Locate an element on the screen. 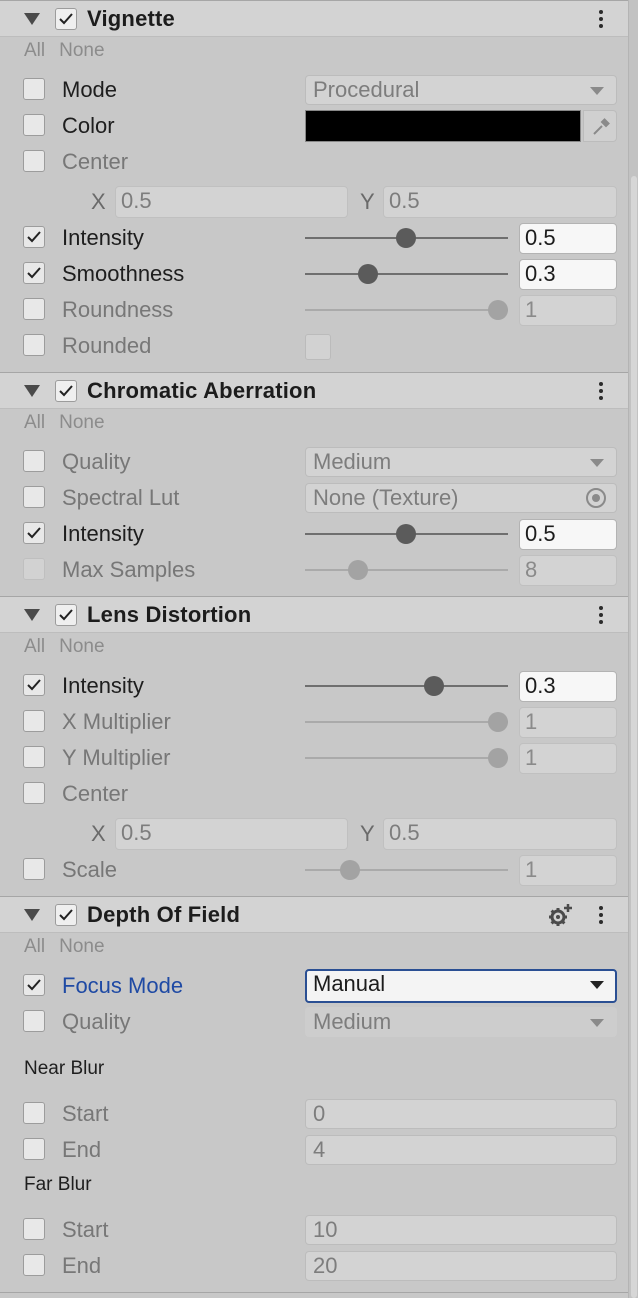 This screenshot has height=1298, width=638. chromatic-quality-row: Quality Medium is located at coordinates (314, 462).